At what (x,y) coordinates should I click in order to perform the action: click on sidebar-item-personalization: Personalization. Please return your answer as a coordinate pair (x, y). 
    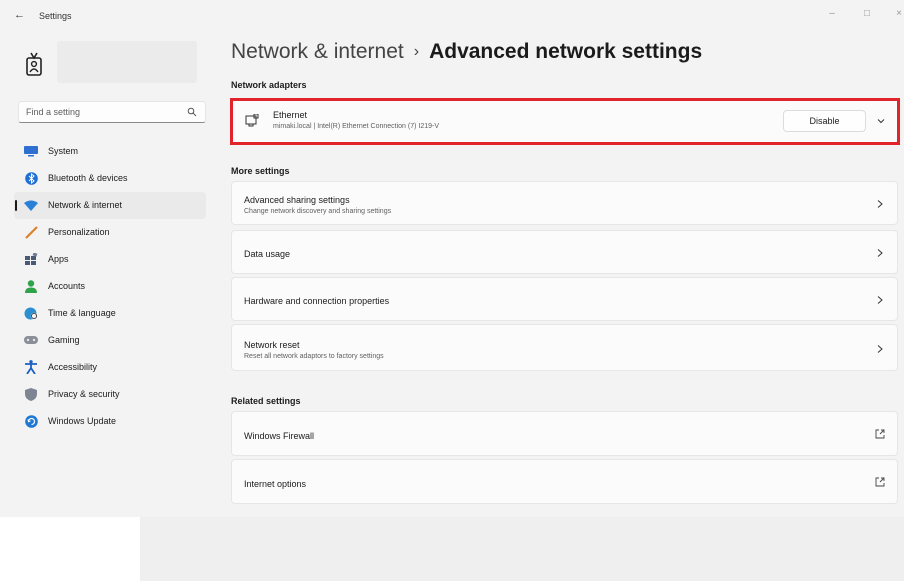
    Looking at the image, I should click on (110, 232).